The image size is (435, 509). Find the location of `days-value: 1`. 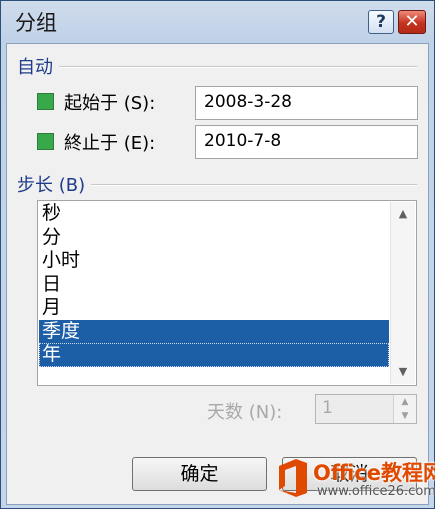

days-value: 1 is located at coordinates (327, 408).